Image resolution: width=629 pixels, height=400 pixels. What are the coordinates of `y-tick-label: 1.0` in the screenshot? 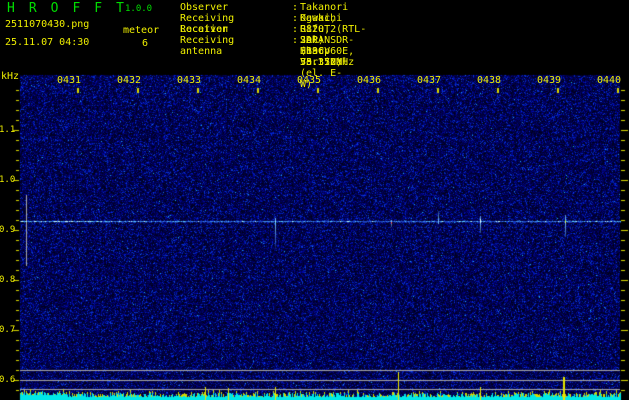 It's located at (8, 180).